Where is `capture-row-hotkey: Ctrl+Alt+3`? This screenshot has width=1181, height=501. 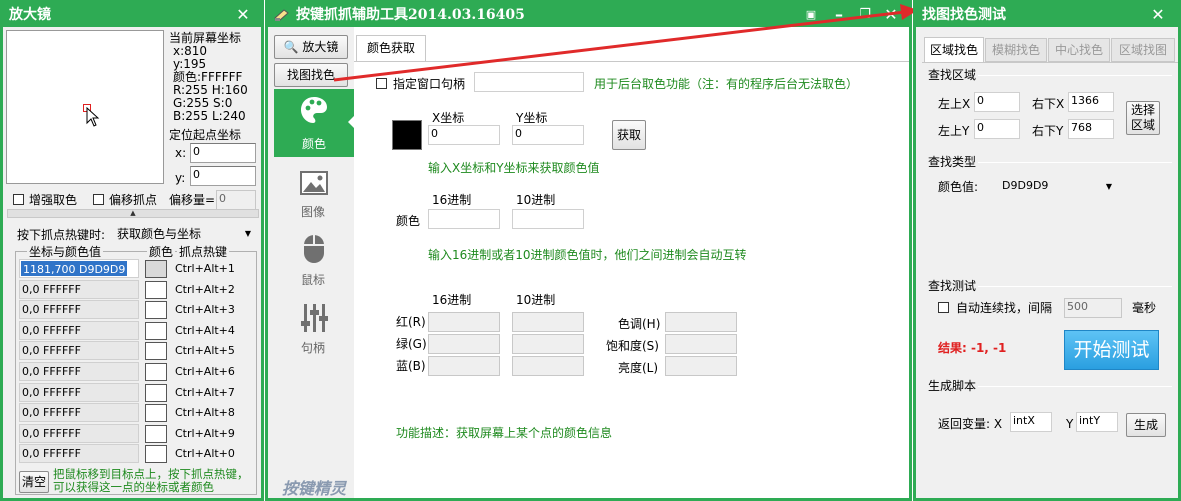 capture-row-hotkey: Ctrl+Alt+3 is located at coordinates (205, 310).